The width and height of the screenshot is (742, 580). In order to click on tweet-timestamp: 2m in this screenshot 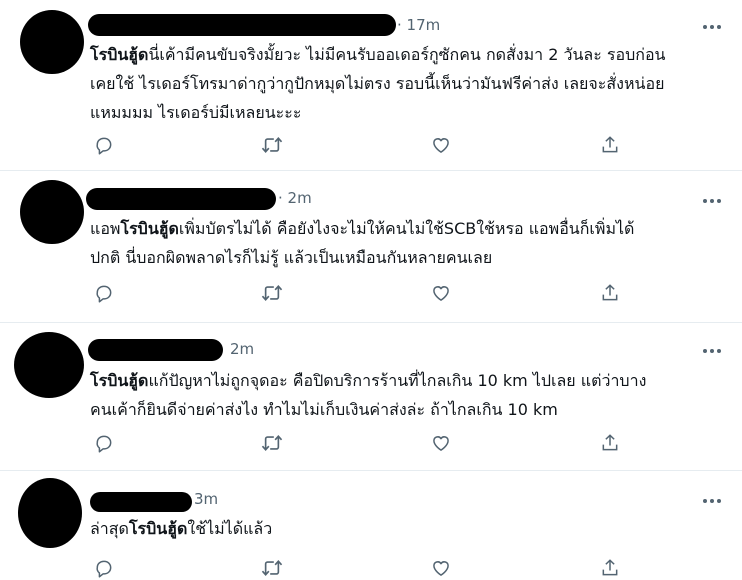, I will do `click(242, 349)`.